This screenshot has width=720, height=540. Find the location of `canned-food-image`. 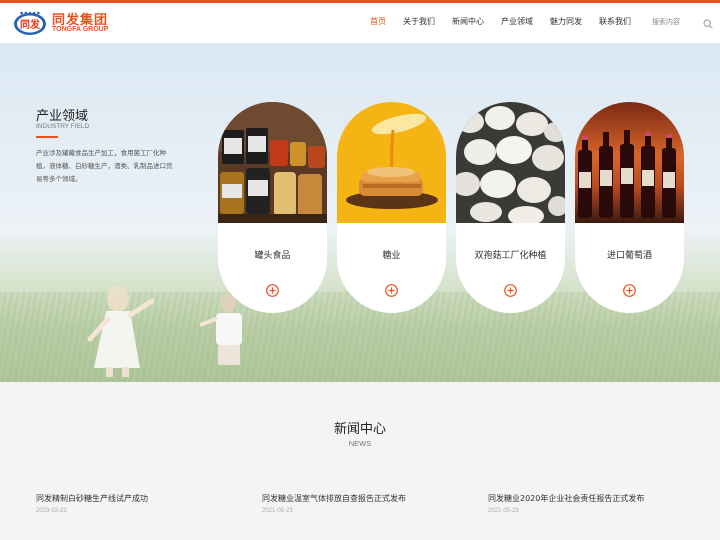

canned-food-image is located at coordinates (272, 162).